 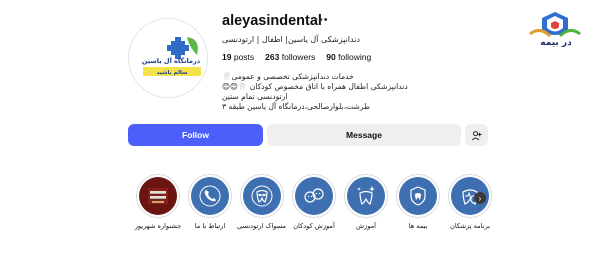 What do you see at coordinates (238, 57) in the screenshot?
I see `posts-stat: 19 posts` at bounding box center [238, 57].